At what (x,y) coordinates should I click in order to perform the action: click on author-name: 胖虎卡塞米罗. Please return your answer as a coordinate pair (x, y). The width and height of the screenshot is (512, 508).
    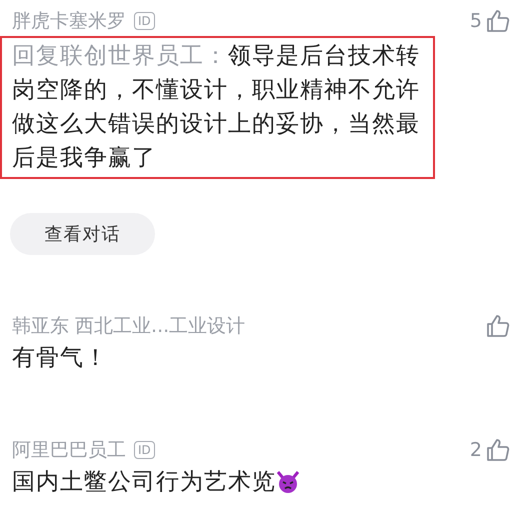
    Looking at the image, I should click on (69, 21).